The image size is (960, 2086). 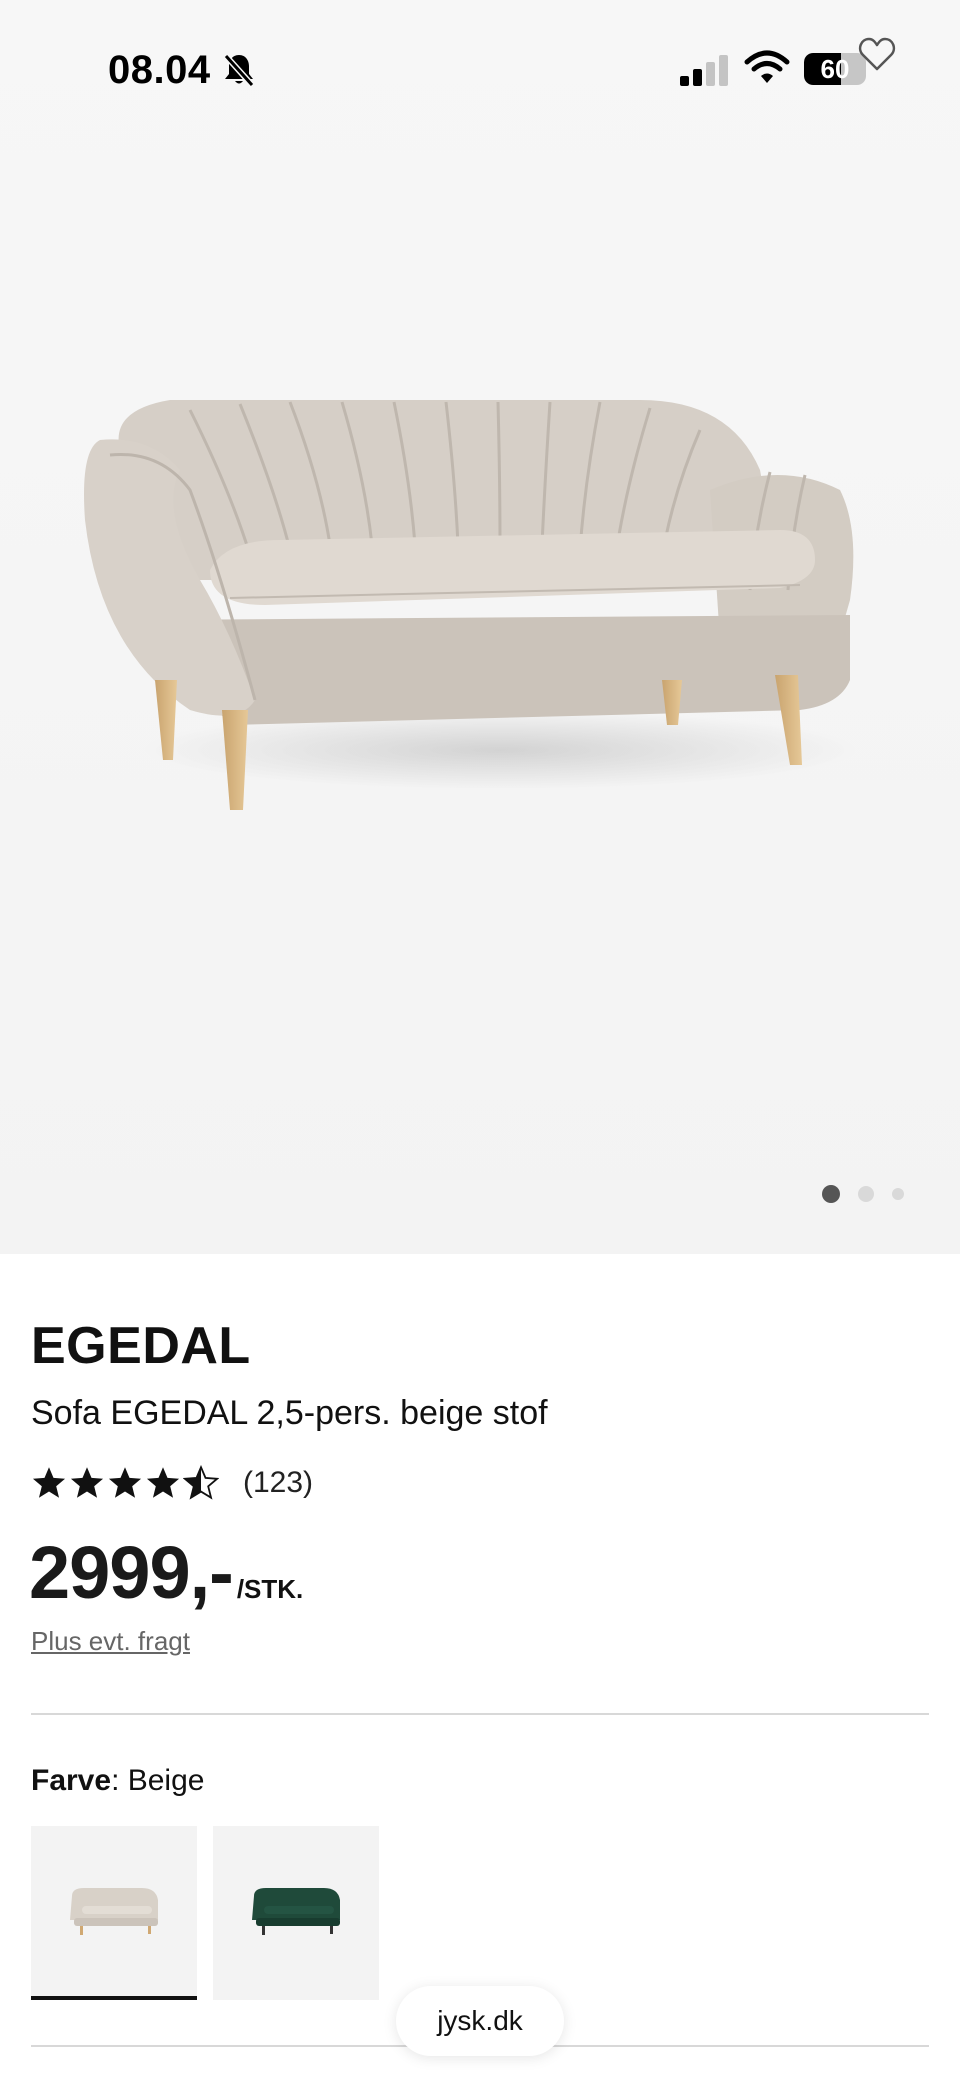 What do you see at coordinates (289, 1413) in the screenshot?
I see `product-name: Sofa EGEDAL 2,5-pers. beige stof` at bounding box center [289, 1413].